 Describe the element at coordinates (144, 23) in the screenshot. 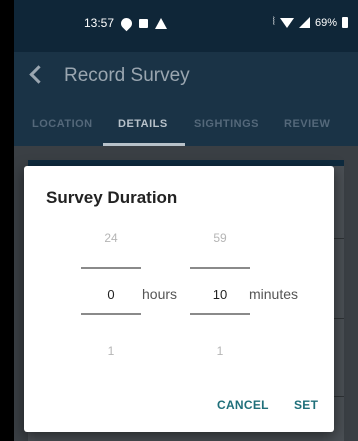

I see `image-icon` at that location.